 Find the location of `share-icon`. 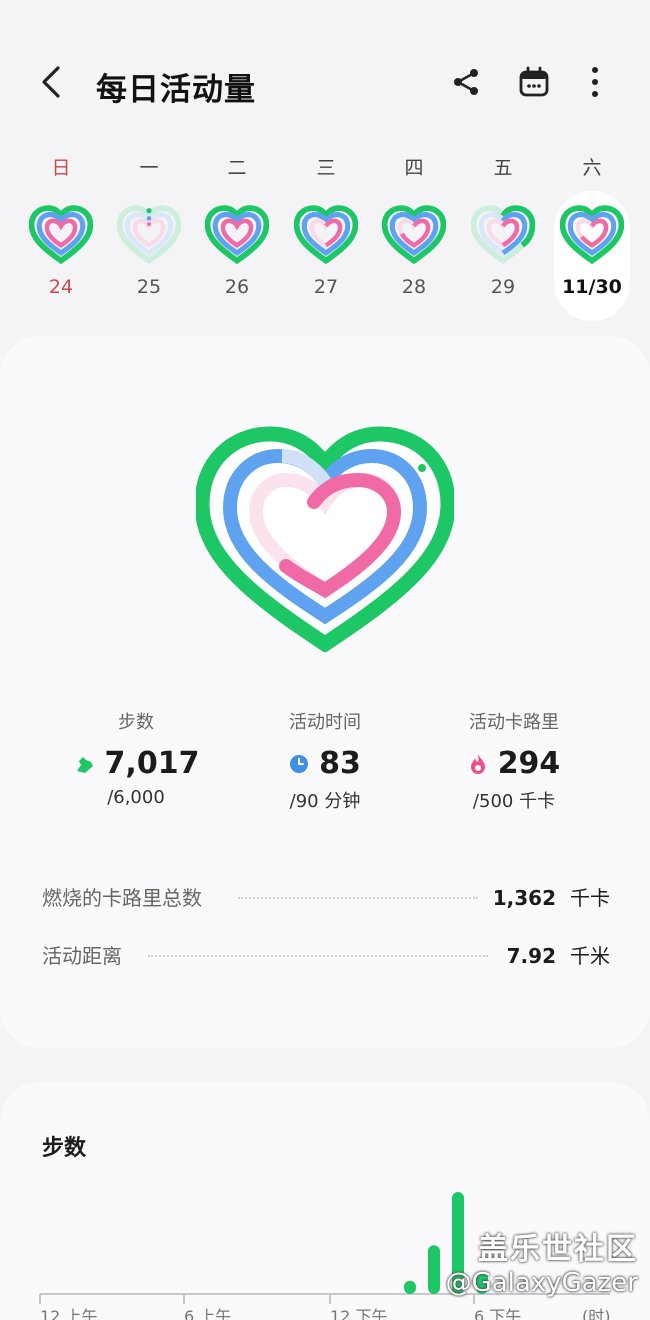

share-icon is located at coordinates (466, 82).